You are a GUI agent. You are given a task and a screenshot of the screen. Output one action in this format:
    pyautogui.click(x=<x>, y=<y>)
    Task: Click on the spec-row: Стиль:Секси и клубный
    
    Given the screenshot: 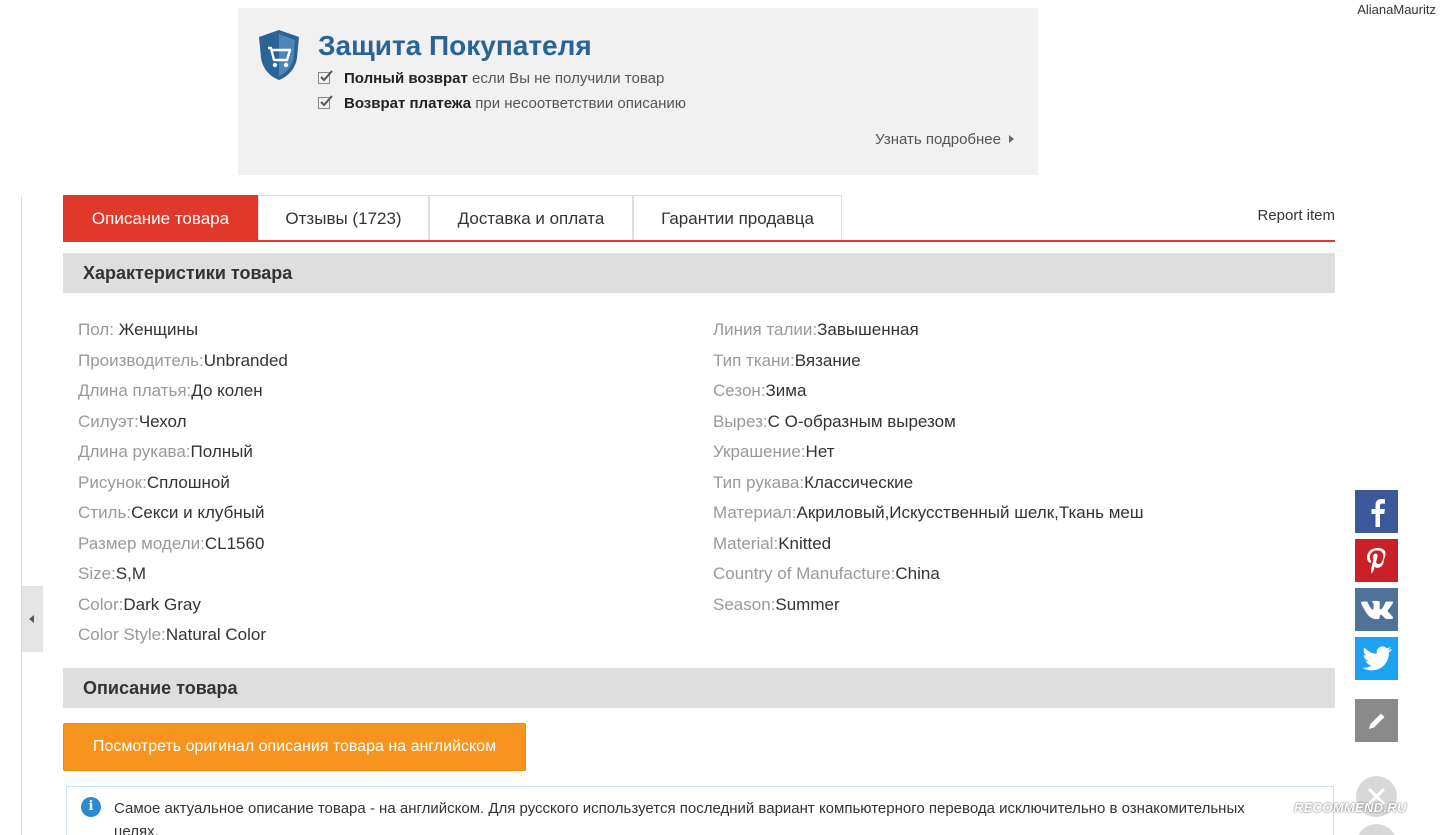 What is the action you would take?
    pyautogui.click(x=183, y=516)
    